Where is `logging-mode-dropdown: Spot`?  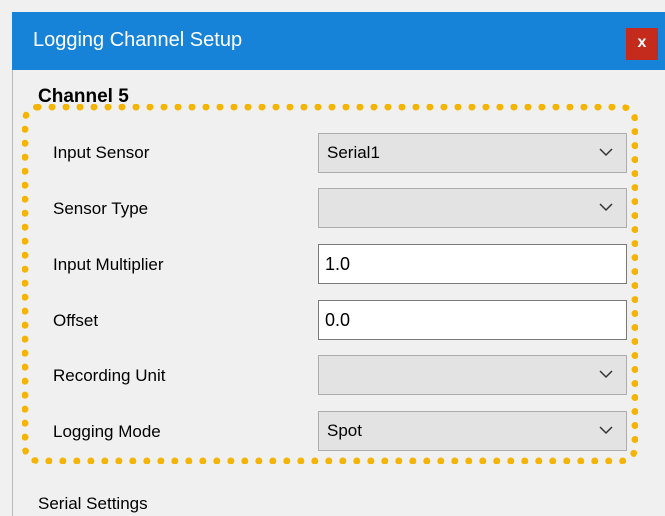 logging-mode-dropdown: Spot is located at coordinates (472, 431).